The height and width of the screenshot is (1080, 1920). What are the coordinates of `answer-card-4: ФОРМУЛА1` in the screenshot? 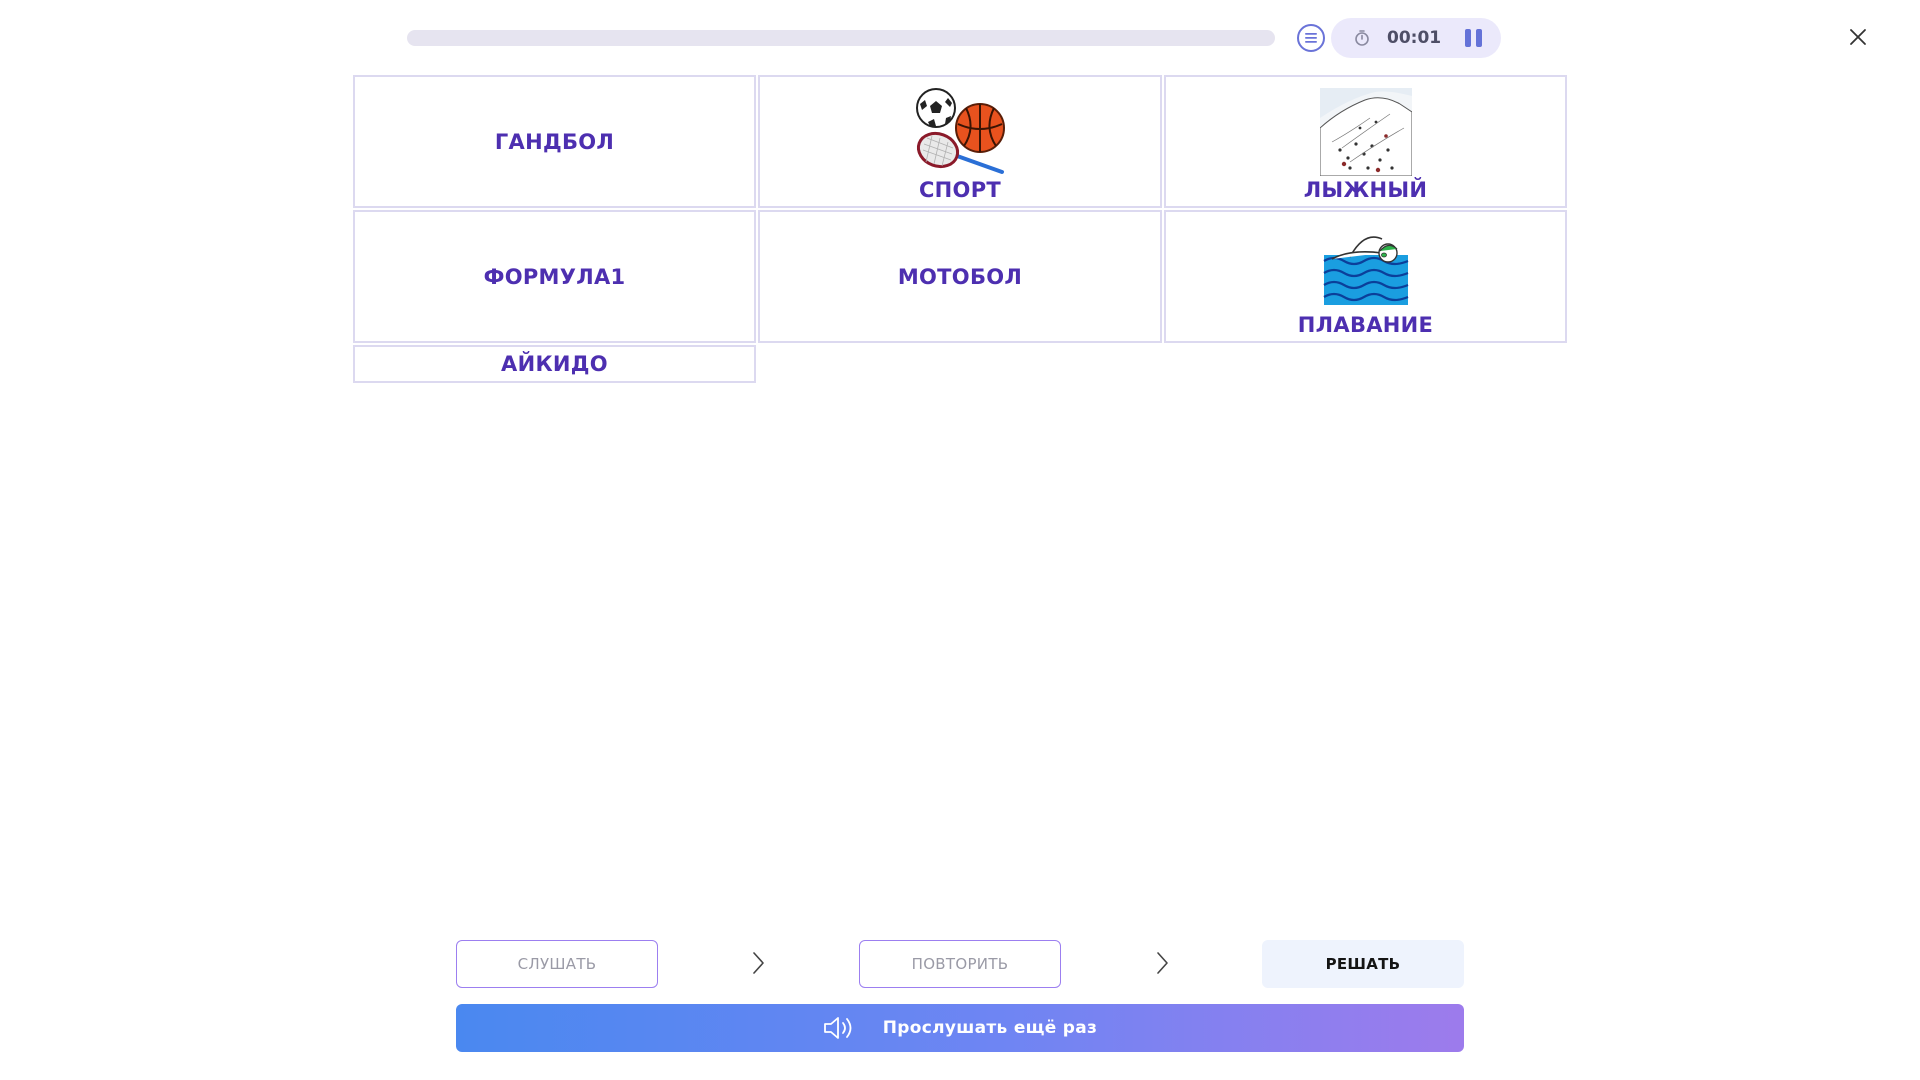 It's located at (554, 276).